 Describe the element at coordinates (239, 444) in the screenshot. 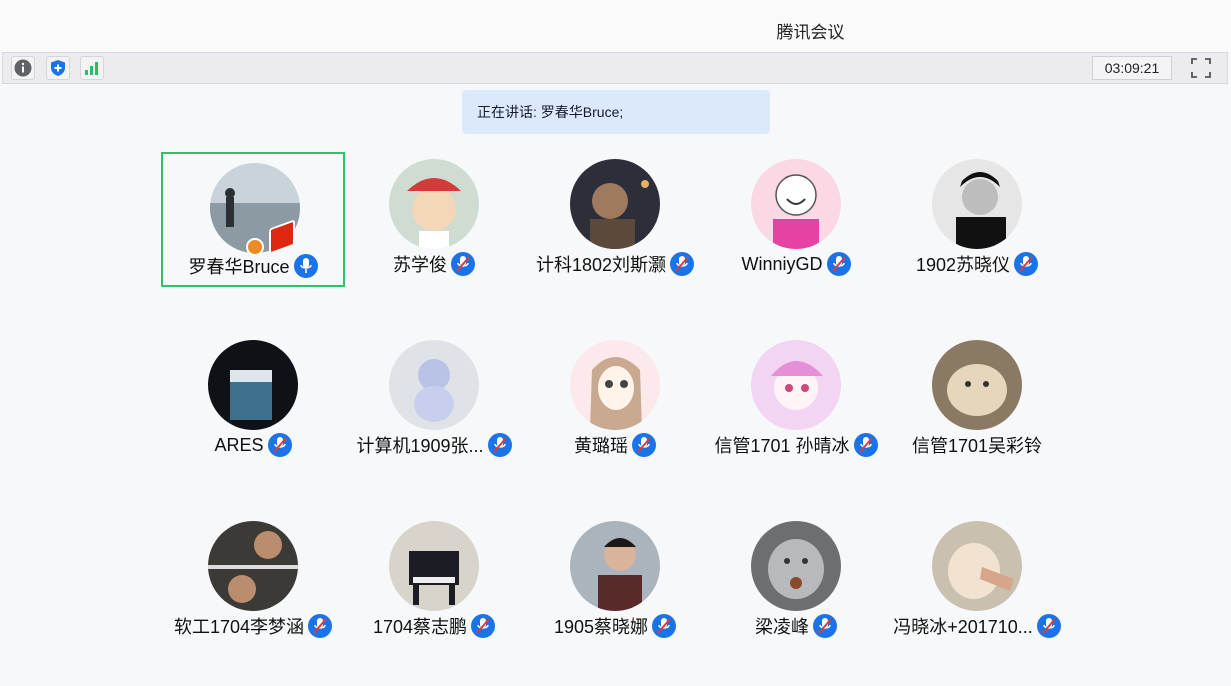

I see `participant-name: ARES` at that location.